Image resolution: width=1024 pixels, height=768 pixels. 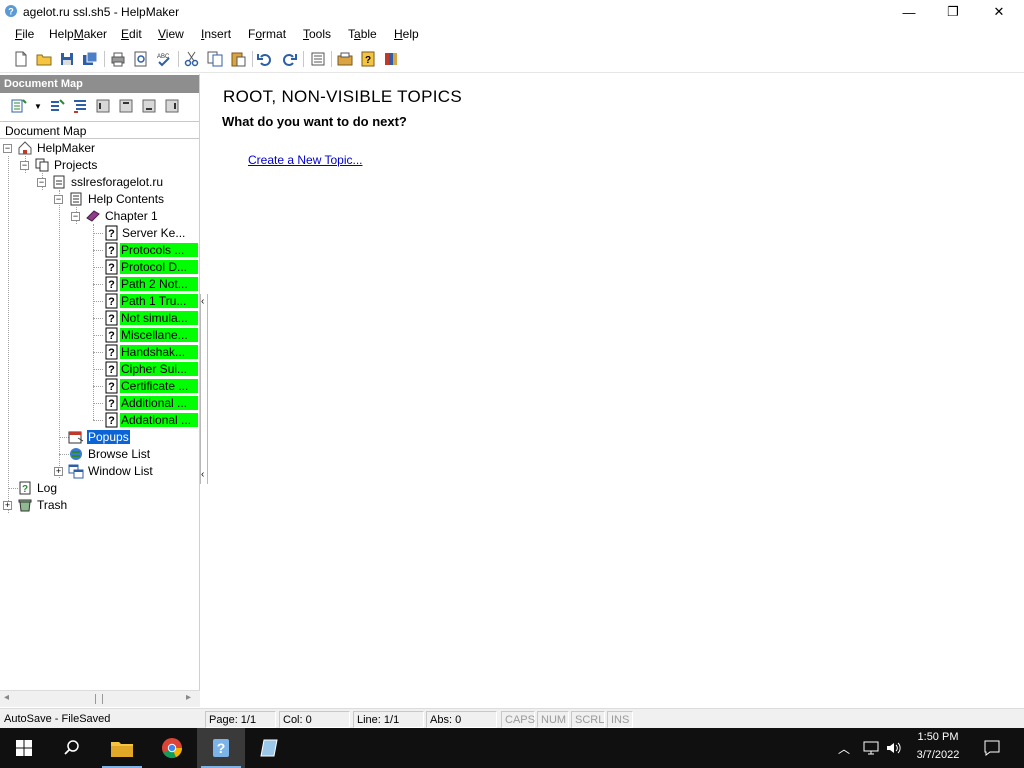 What do you see at coordinates (99, 471) in the screenshot?
I see `tree-item-window-list: + Window List` at bounding box center [99, 471].